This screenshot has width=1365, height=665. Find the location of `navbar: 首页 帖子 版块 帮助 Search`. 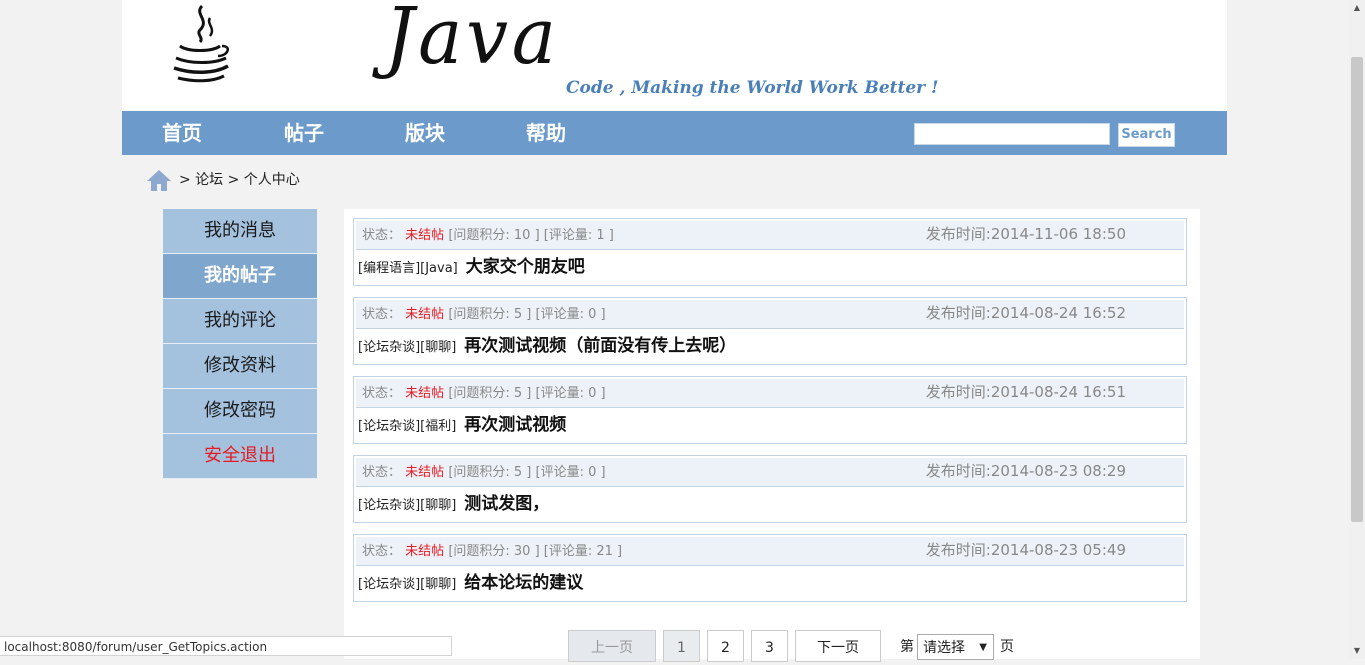

navbar: 首页 帖子 版块 帮助 Search is located at coordinates (674, 133).